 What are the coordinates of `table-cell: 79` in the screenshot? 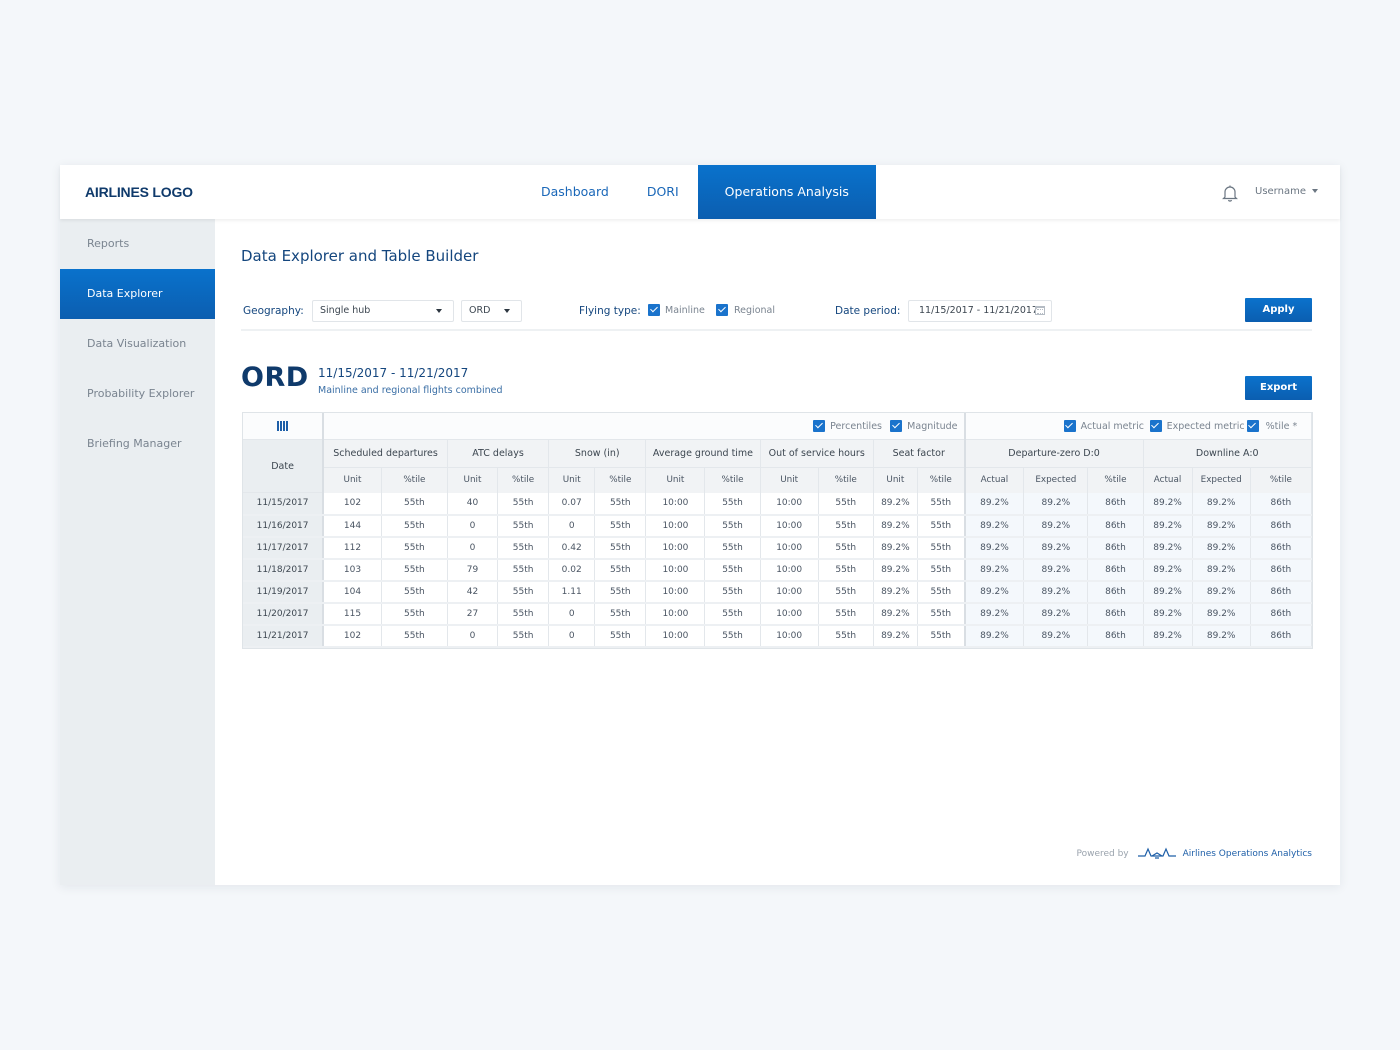 It's located at (473, 570).